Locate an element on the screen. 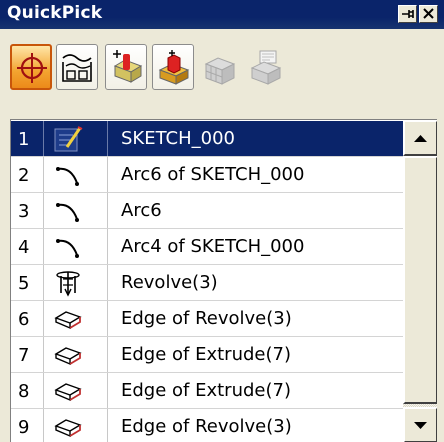  scroll-up-button is located at coordinates (420, 138).